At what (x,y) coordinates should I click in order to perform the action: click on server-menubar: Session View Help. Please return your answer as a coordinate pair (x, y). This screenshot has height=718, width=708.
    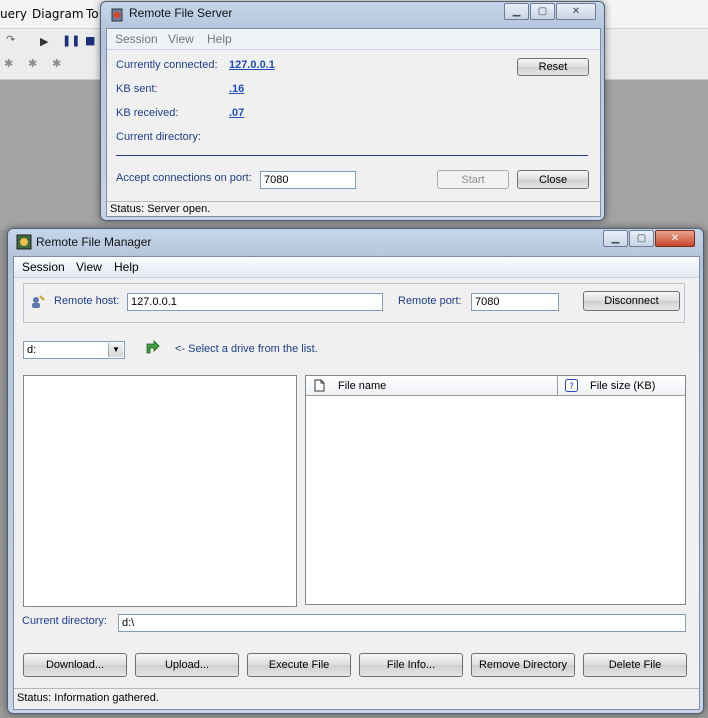
    Looking at the image, I should click on (353, 39).